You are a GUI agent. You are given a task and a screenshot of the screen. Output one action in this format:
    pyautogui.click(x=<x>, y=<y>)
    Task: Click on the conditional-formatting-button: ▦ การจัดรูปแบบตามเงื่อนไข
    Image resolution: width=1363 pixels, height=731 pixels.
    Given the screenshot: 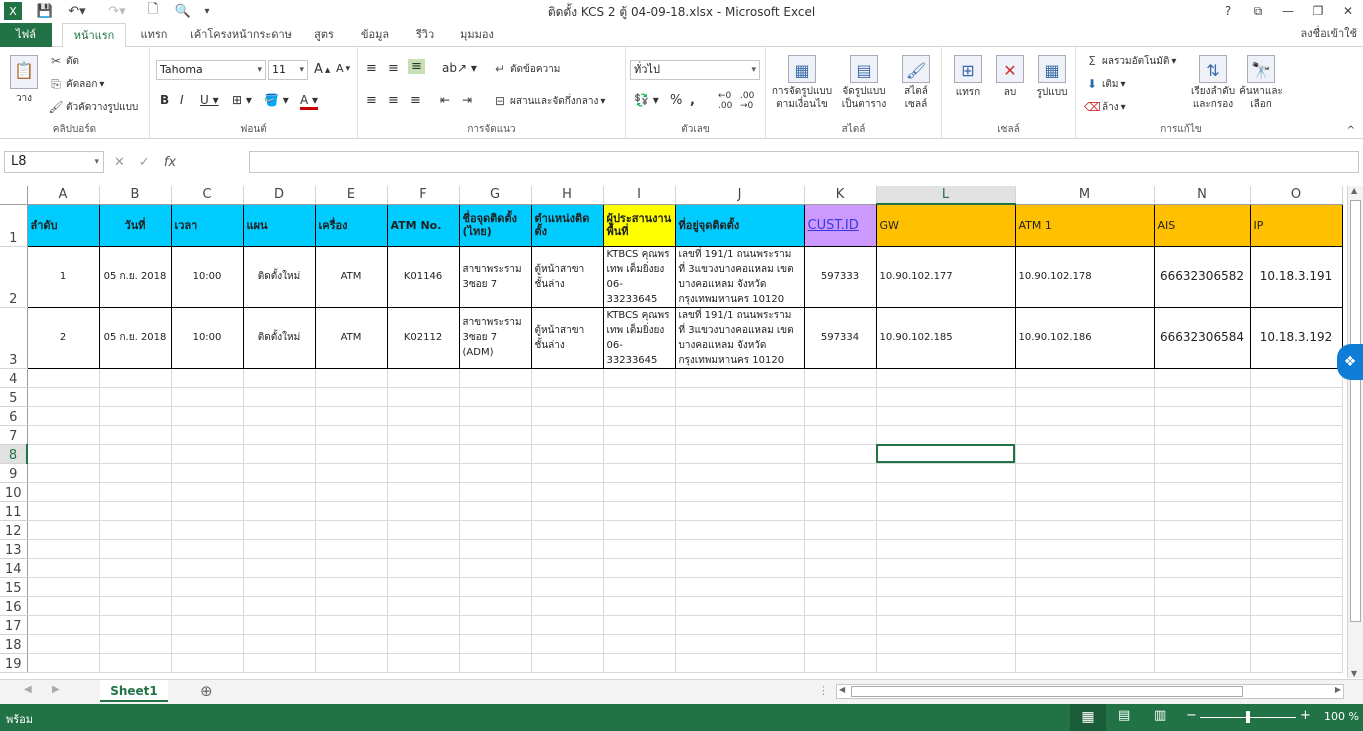 What is the action you would take?
    pyautogui.click(x=802, y=83)
    